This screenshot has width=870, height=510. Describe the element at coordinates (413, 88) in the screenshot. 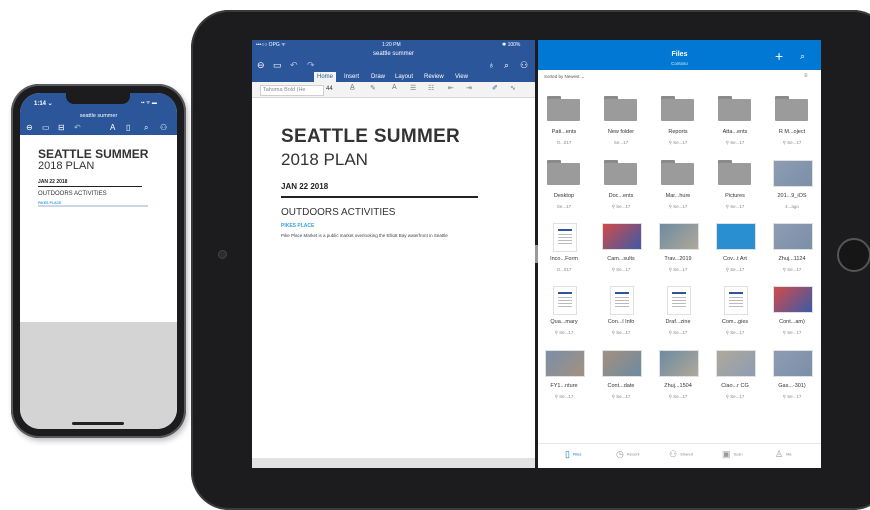

I see `bullets-icon: ☰` at that location.